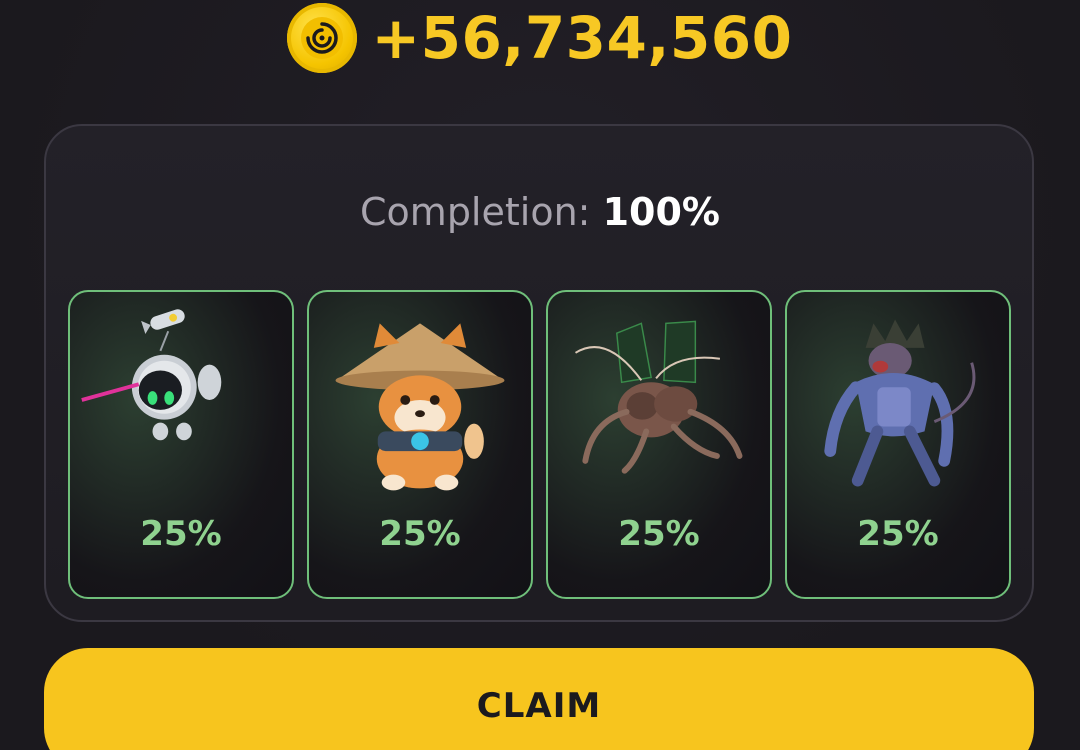 The image size is (1080, 750). I want to click on shiba-dog-icon, so click(420, 407).